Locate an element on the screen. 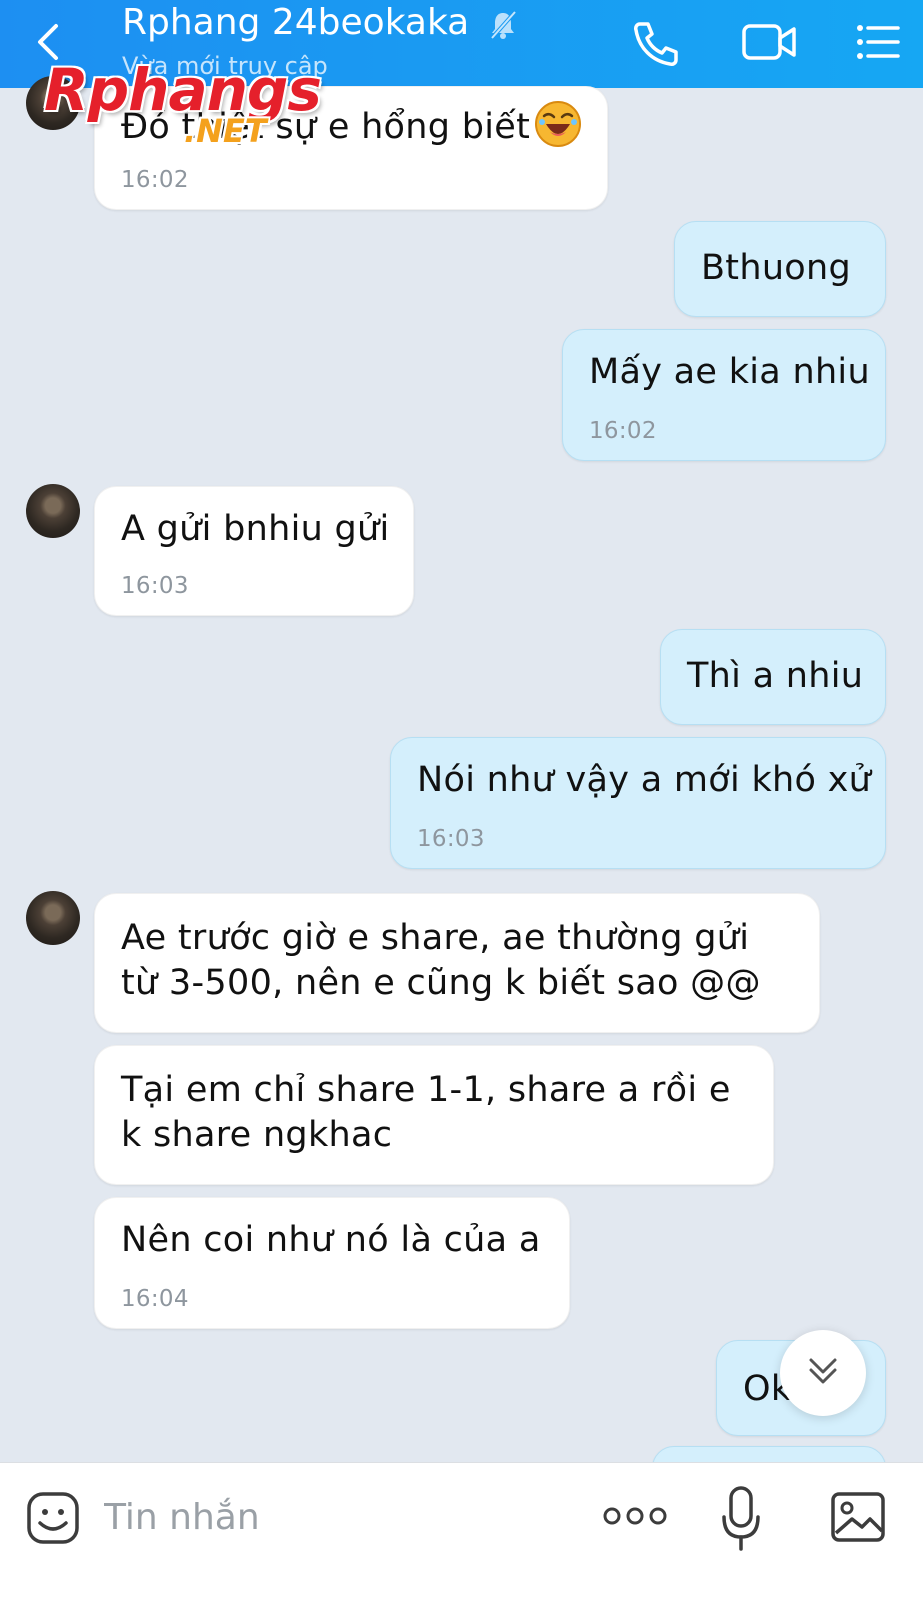 The height and width of the screenshot is (1600, 923). video-call-button is located at coordinates (768, 43).